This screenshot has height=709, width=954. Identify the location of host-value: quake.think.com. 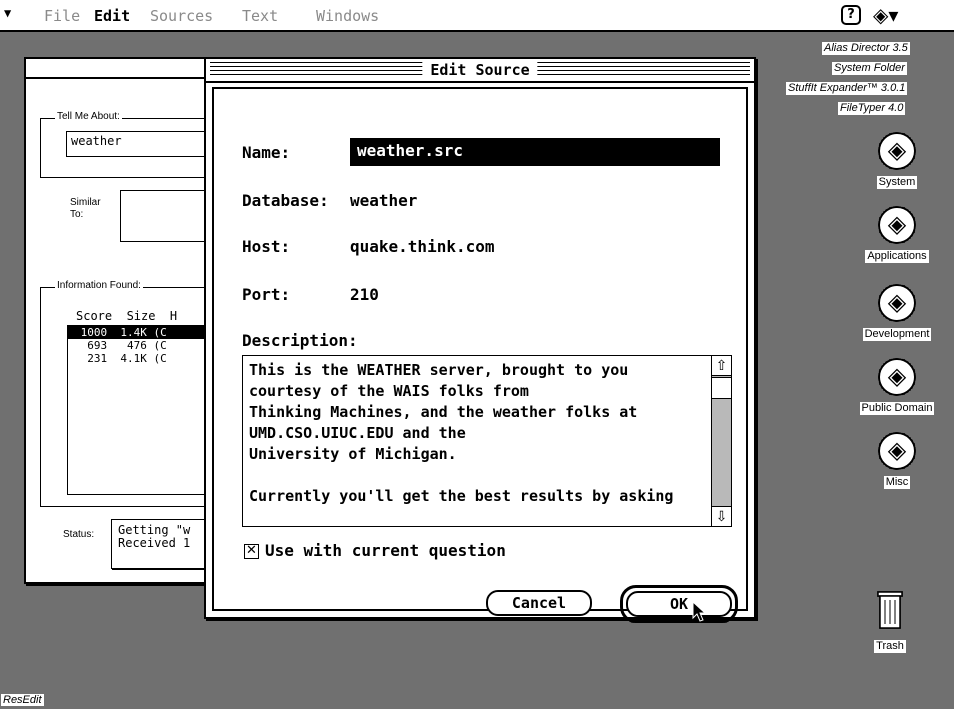
(422, 246).